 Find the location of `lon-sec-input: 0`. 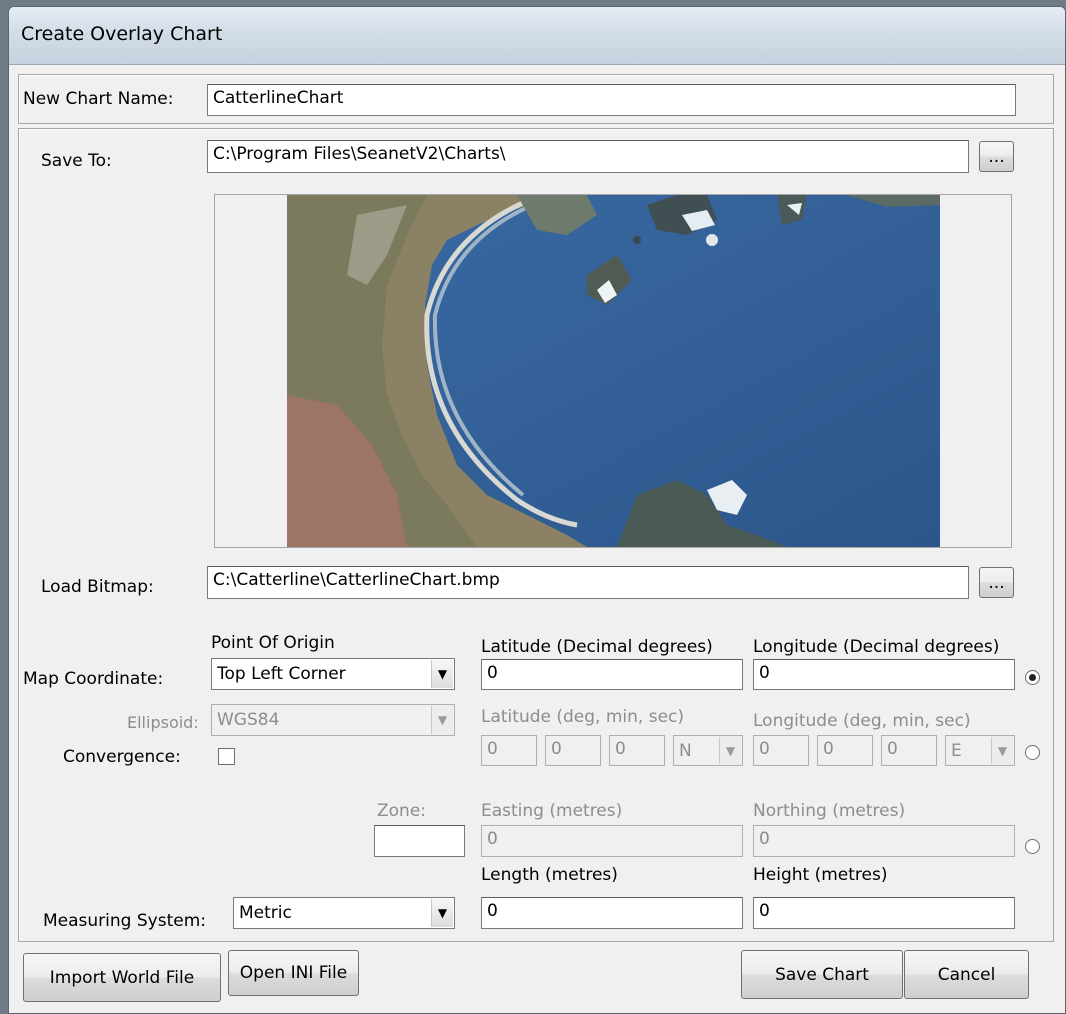

lon-sec-input: 0 is located at coordinates (909, 750).